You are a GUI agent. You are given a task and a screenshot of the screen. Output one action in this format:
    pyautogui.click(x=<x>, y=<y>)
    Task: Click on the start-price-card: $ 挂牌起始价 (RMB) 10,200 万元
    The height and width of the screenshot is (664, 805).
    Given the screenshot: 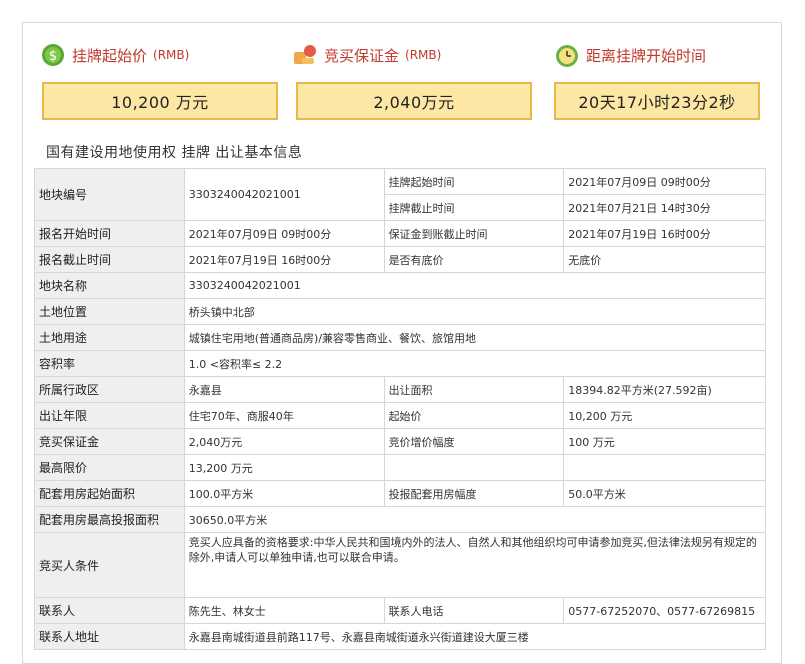 What is the action you would take?
    pyautogui.click(x=160, y=79)
    